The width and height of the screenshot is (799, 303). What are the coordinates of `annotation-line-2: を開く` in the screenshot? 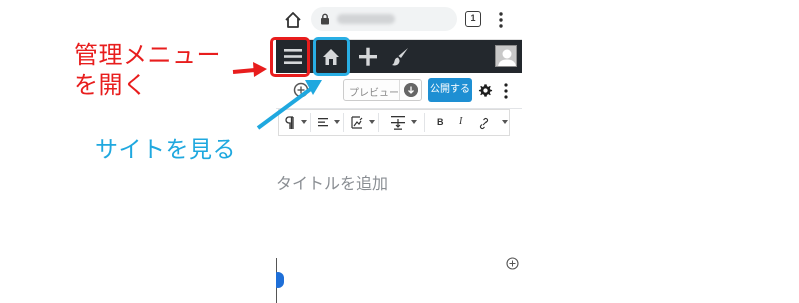 It's located at (111, 85).